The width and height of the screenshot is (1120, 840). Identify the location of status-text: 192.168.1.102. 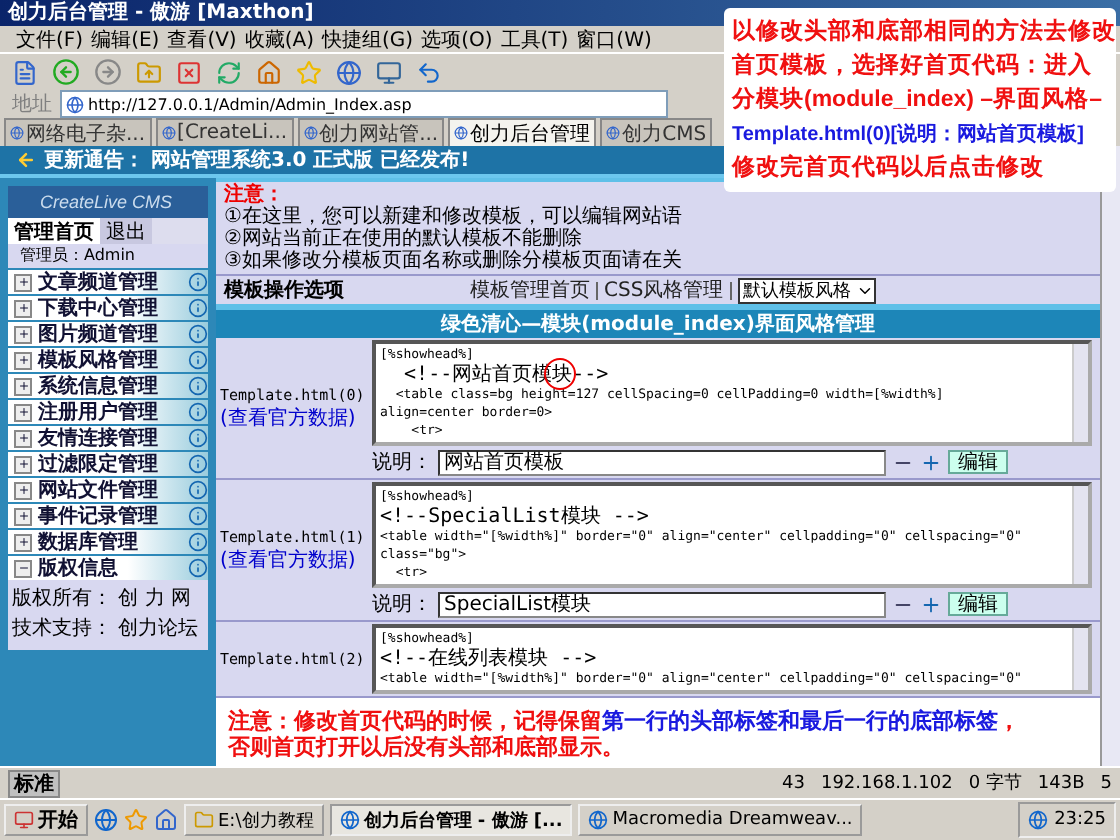
(886, 783).